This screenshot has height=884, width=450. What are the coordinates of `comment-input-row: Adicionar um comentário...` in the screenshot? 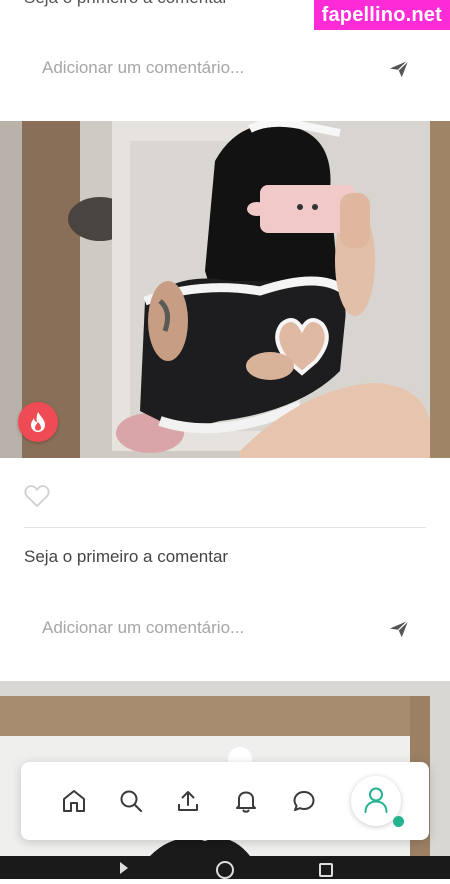 It's located at (225, 630).